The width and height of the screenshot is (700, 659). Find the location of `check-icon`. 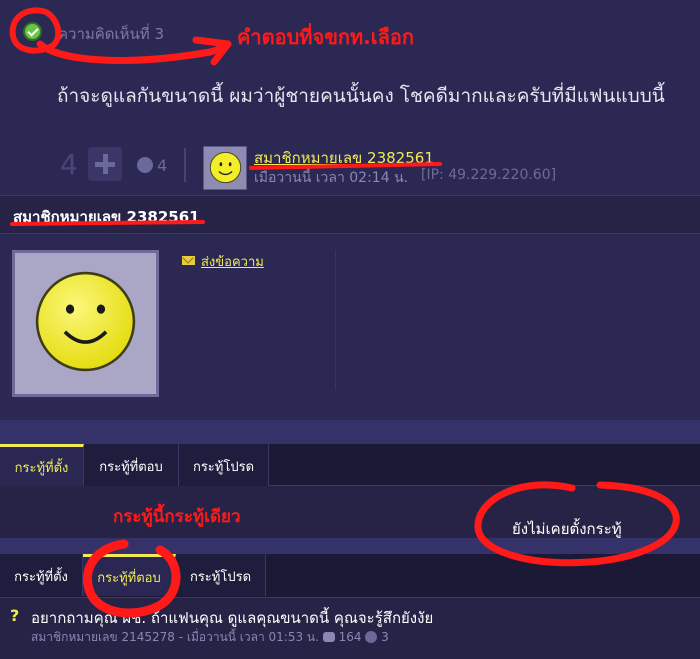

check-icon is located at coordinates (32, 31).